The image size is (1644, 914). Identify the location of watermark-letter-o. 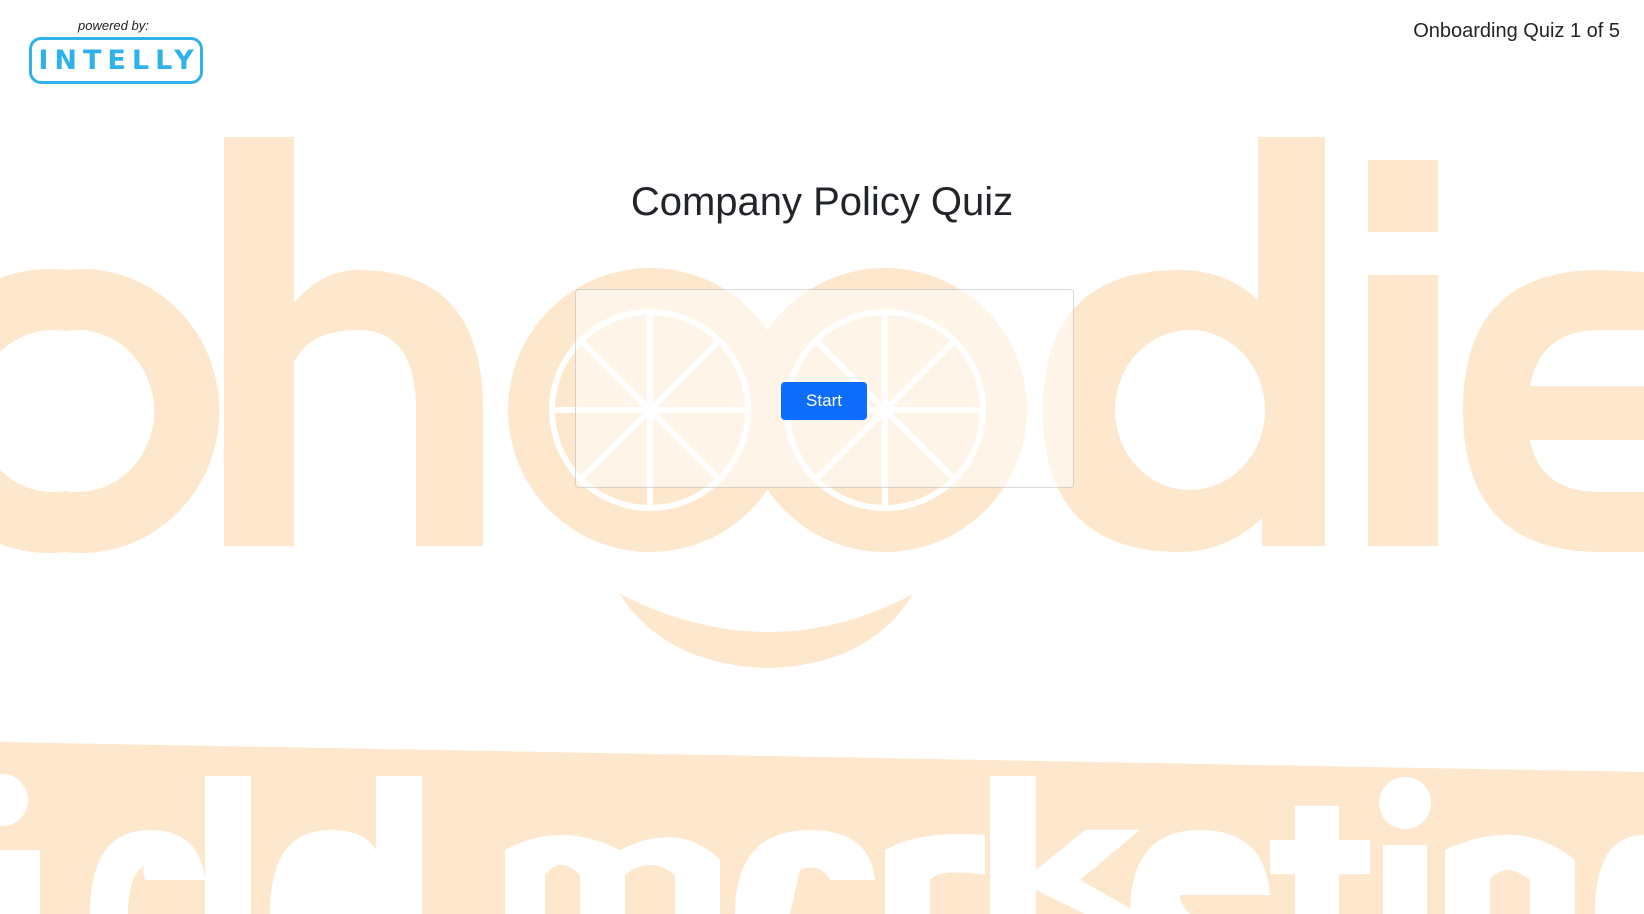
(110, 411).